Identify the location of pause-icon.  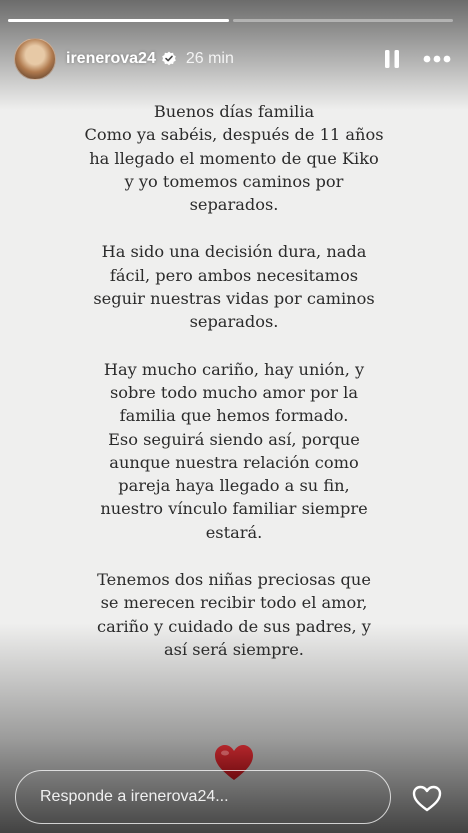
(392, 59).